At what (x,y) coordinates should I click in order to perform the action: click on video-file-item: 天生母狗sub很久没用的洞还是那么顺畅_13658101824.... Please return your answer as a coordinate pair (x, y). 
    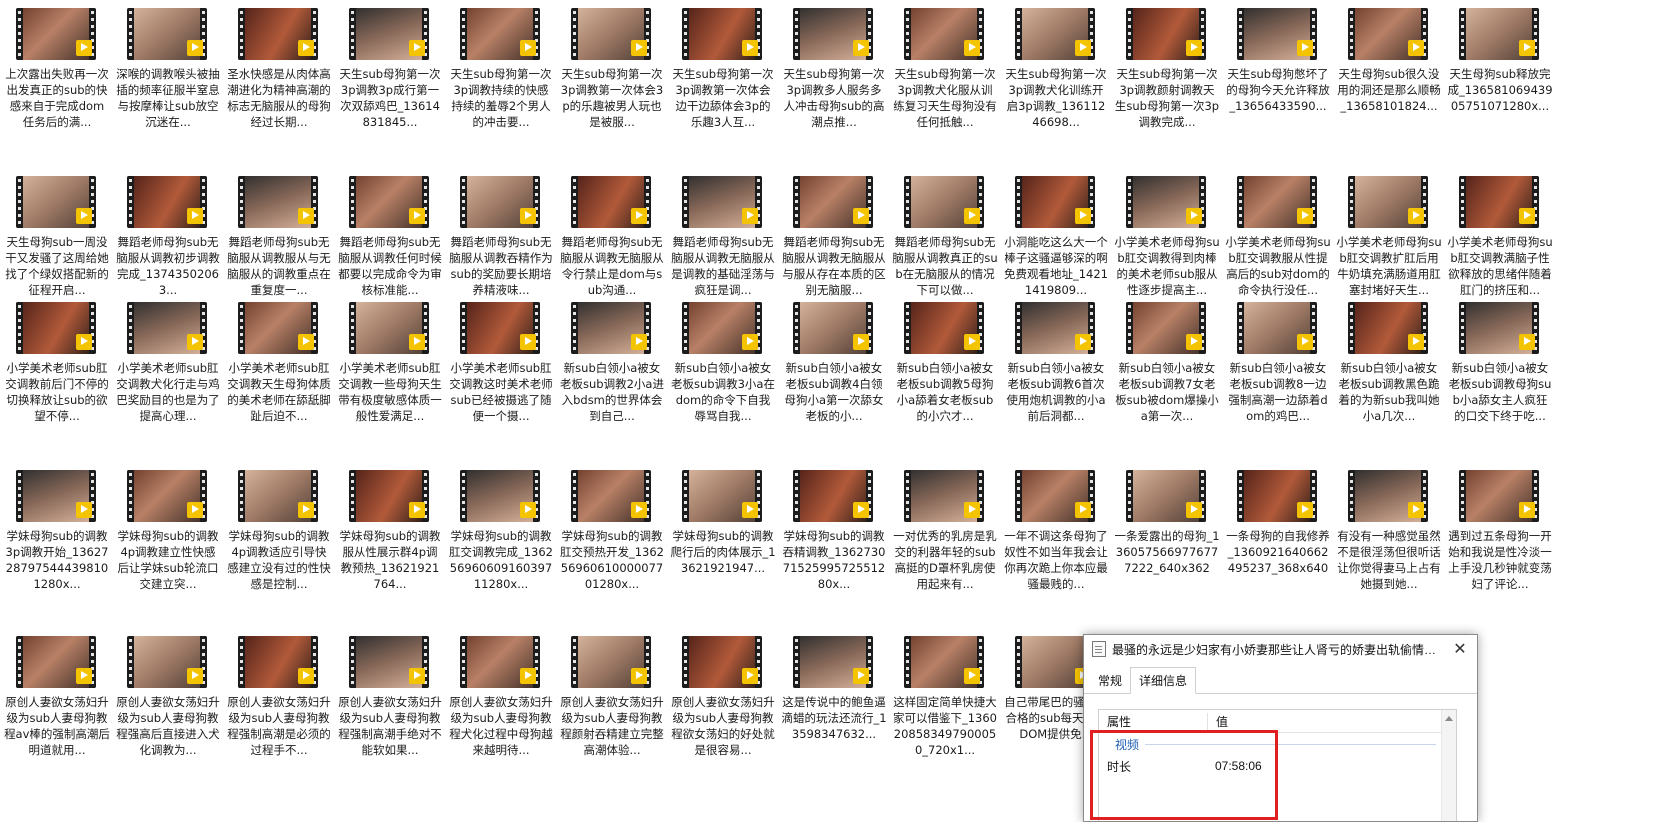
    Looking at the image, I should click on (1389, 84).